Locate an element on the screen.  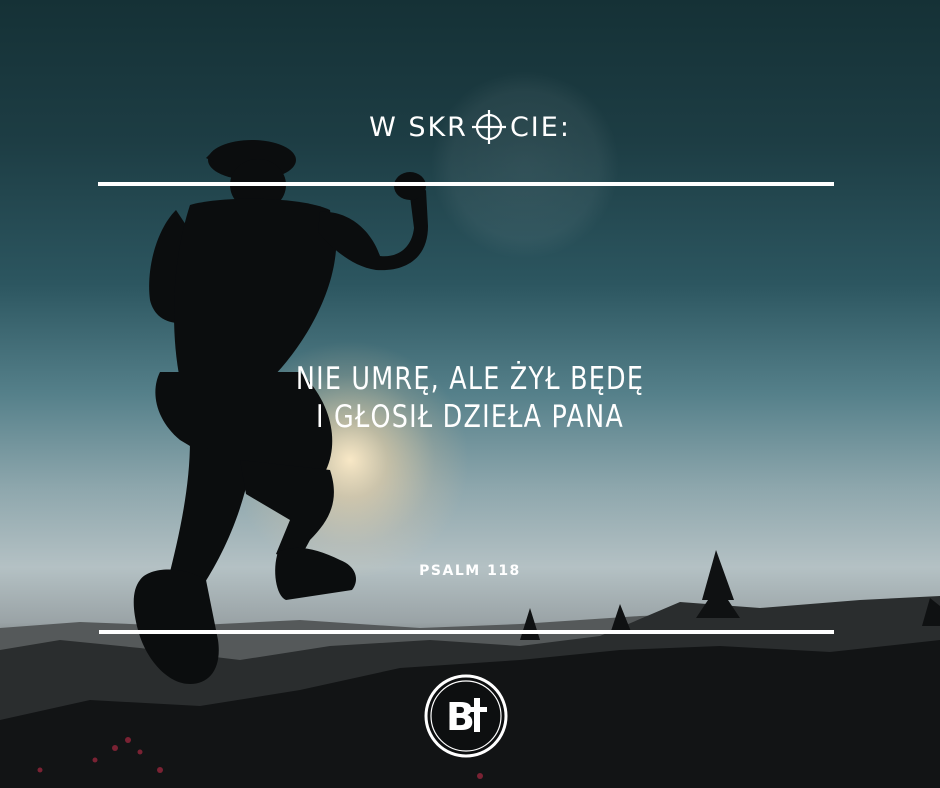
page-title: W SKR CIE: is located at coordinates (470, 127).